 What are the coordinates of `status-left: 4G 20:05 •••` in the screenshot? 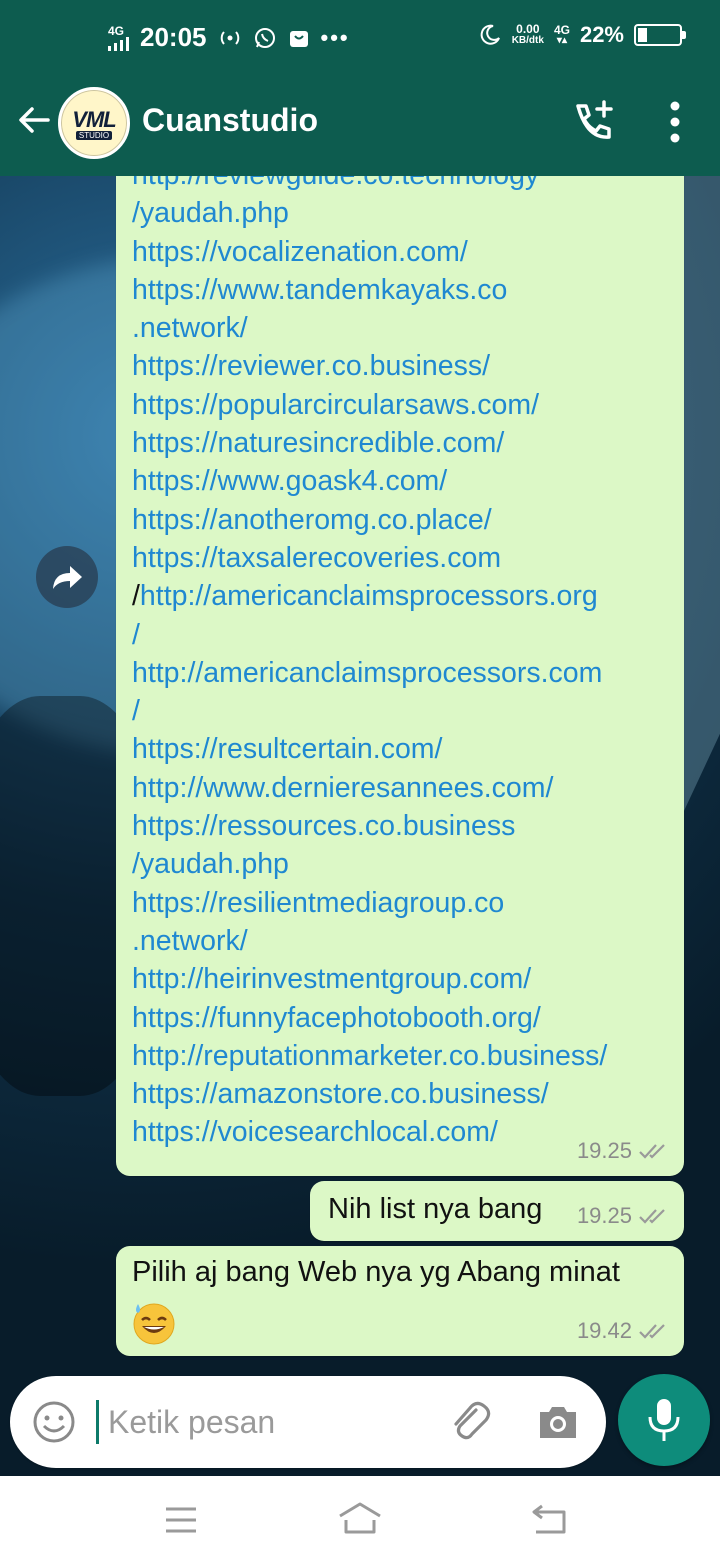 It's located at (229, 37).